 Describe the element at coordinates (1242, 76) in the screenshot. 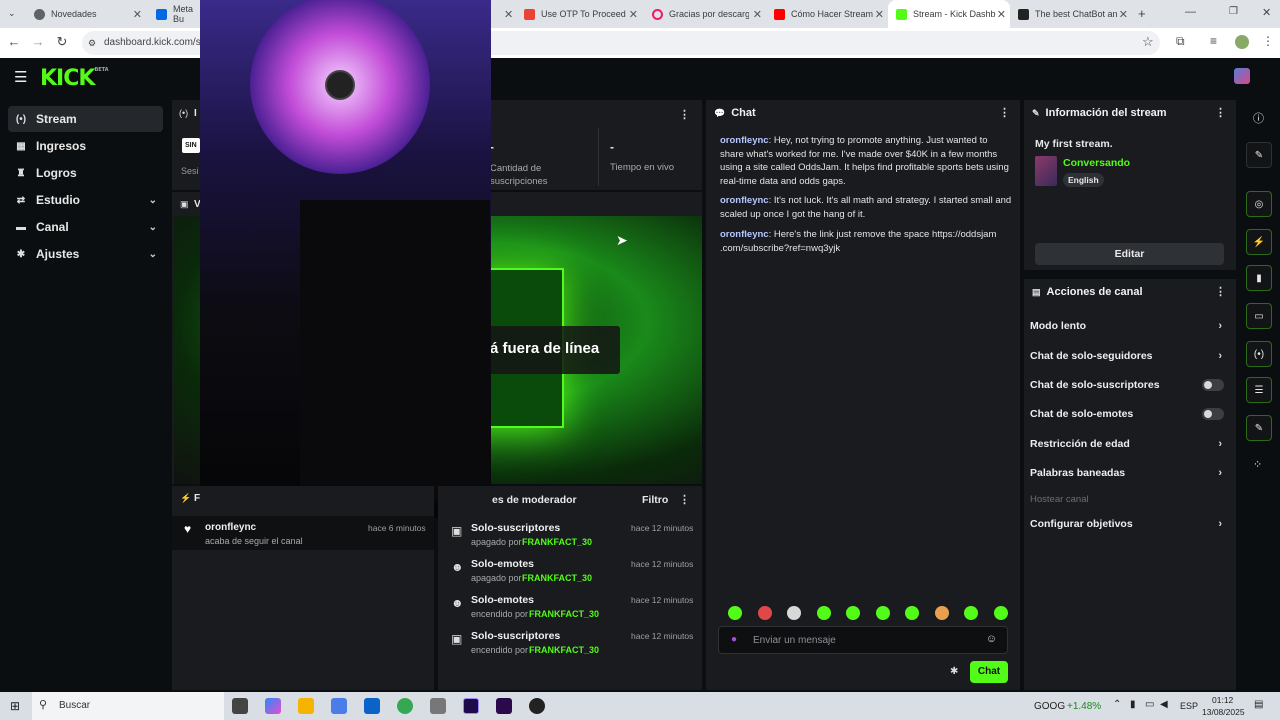

I see `user-avatar` at that location.